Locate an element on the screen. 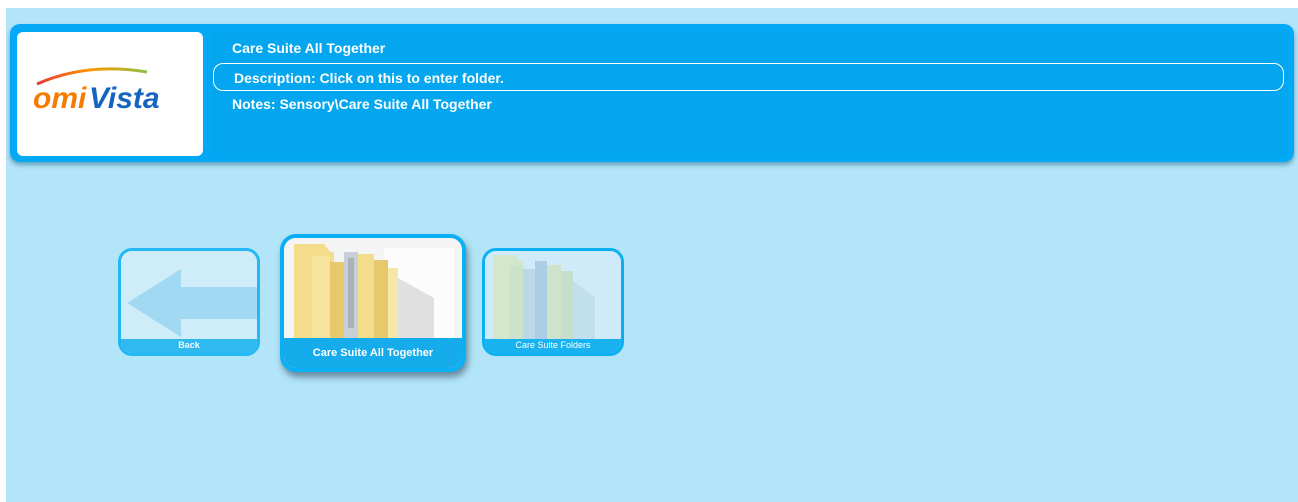 The image size is (1298, 502). omivista-logo-icon: omi Vista is located at coordinates (96, 91).